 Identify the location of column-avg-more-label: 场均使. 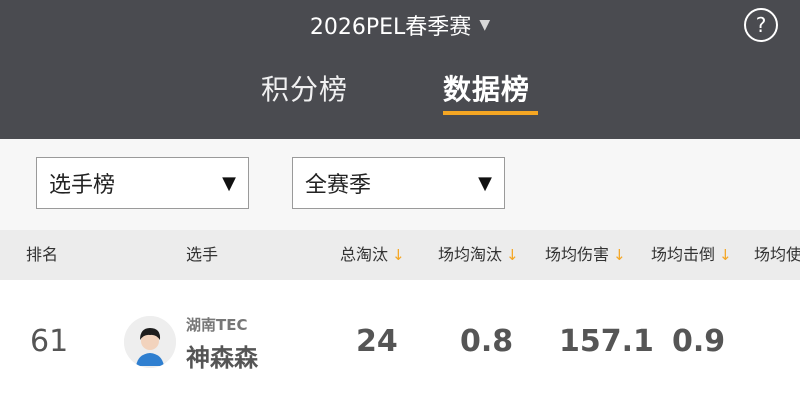
(777, 254).